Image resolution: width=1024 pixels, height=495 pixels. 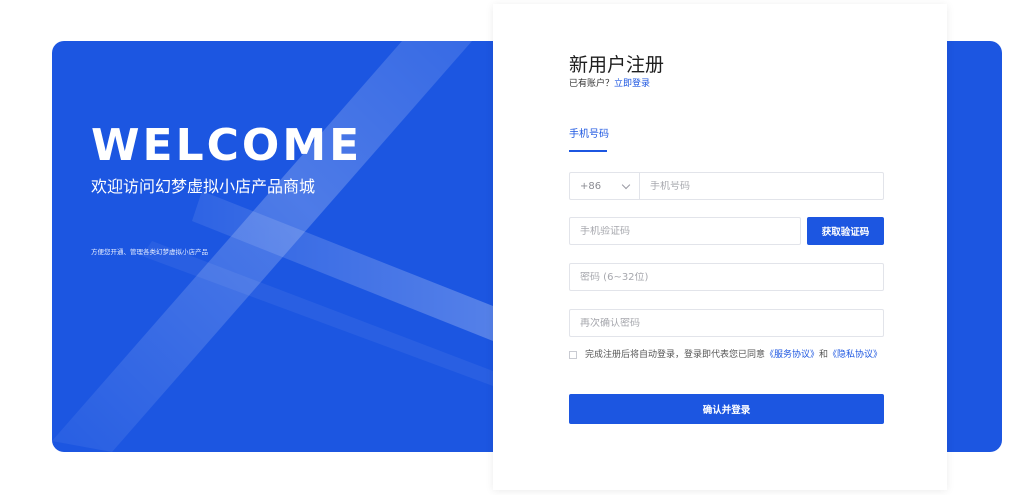 I want to click on welcome-subheading: 欢迎访问幻梦虚拟小店产品商城, so click(x=203, y=186).